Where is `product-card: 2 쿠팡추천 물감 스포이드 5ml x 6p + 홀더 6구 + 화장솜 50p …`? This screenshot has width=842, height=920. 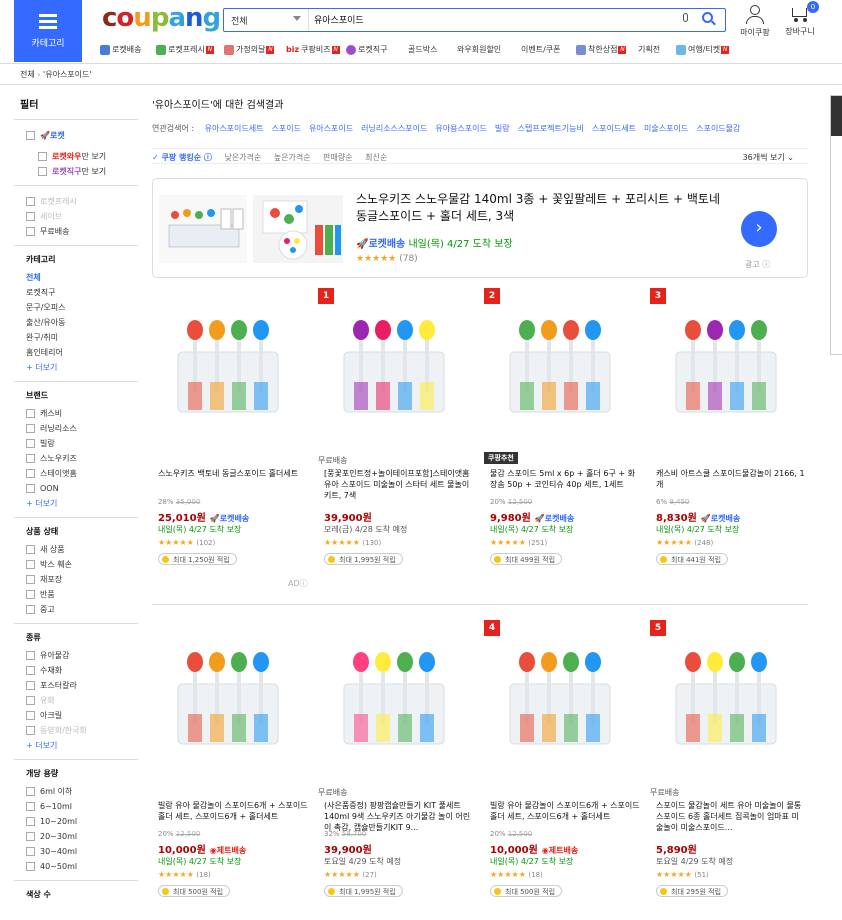 product-card: 2 쿠팡추천 물감 스포이드 5ml x 6p + 홀더 6구 + 화장솜 50p … is located at coordinates (559, 438).